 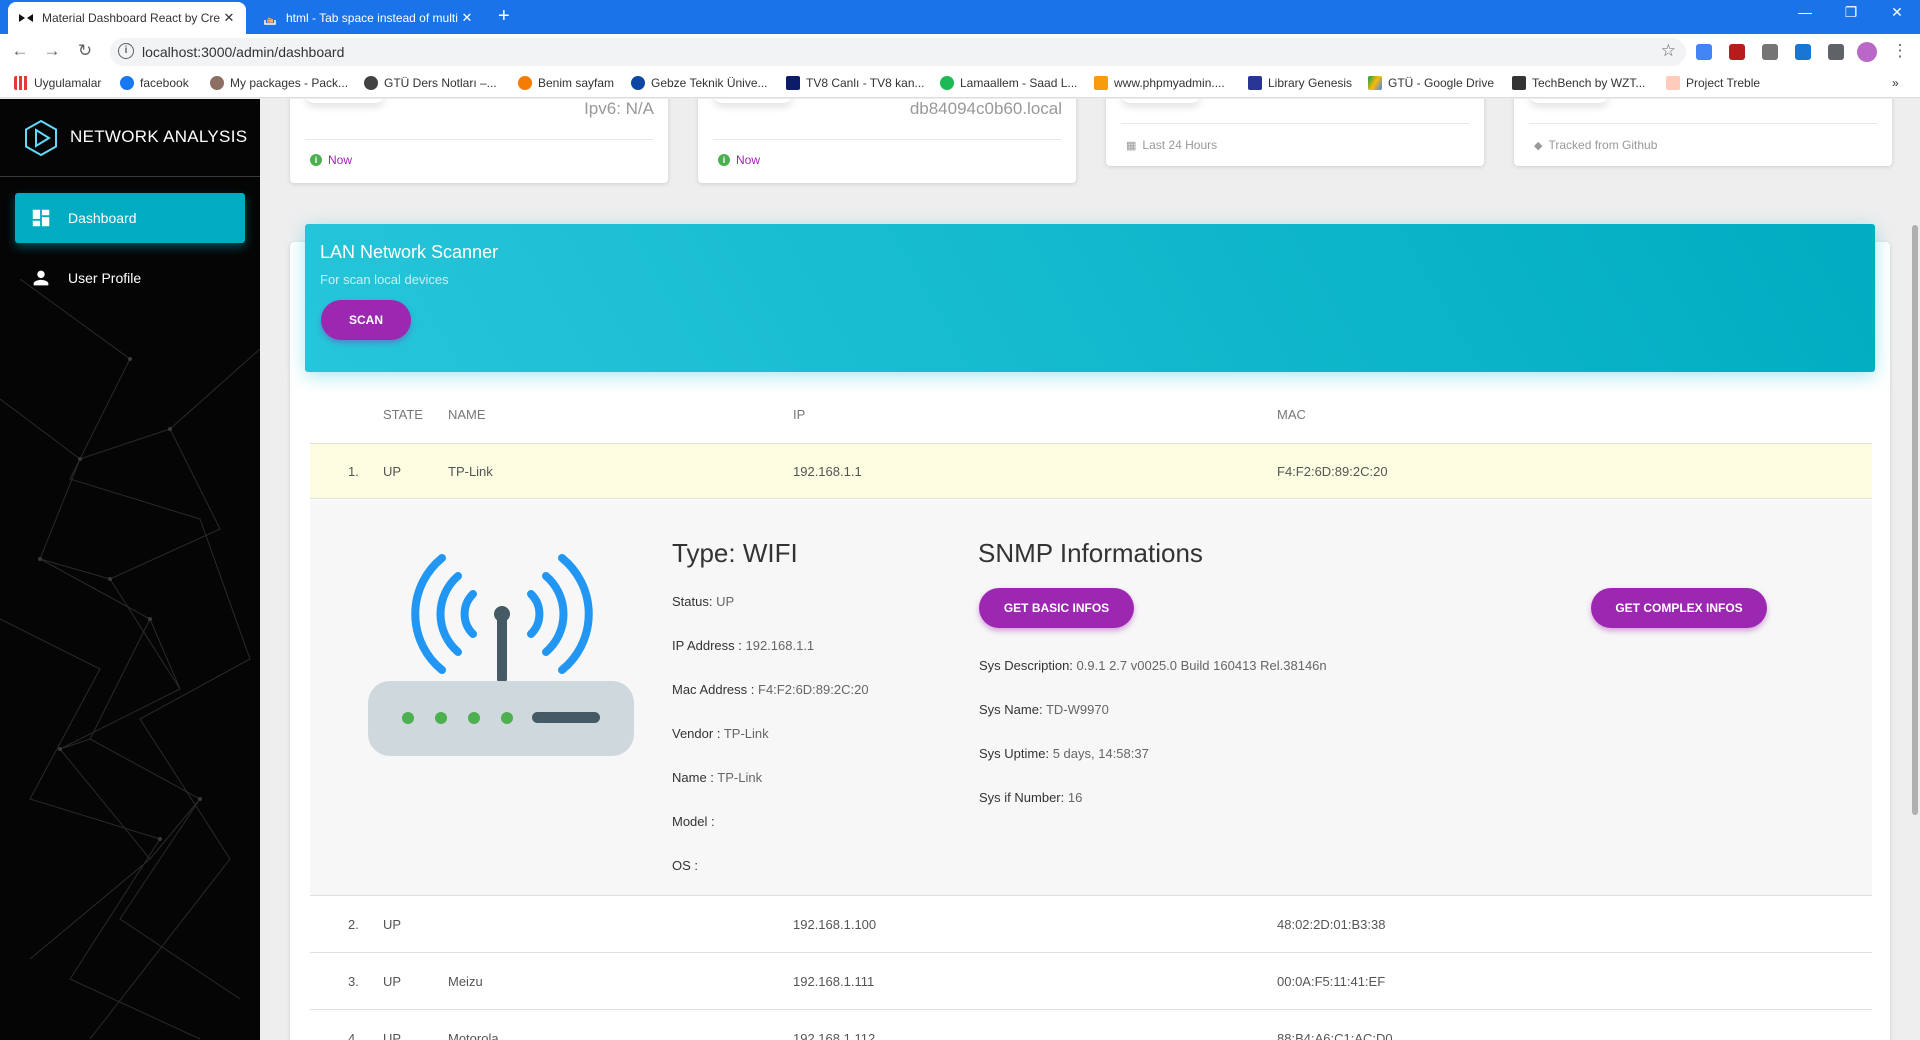 What do you see at coordinates (1805, 12) in the screenshot?
I see `minimize-icon: —` at bounding box center [1805, 12].